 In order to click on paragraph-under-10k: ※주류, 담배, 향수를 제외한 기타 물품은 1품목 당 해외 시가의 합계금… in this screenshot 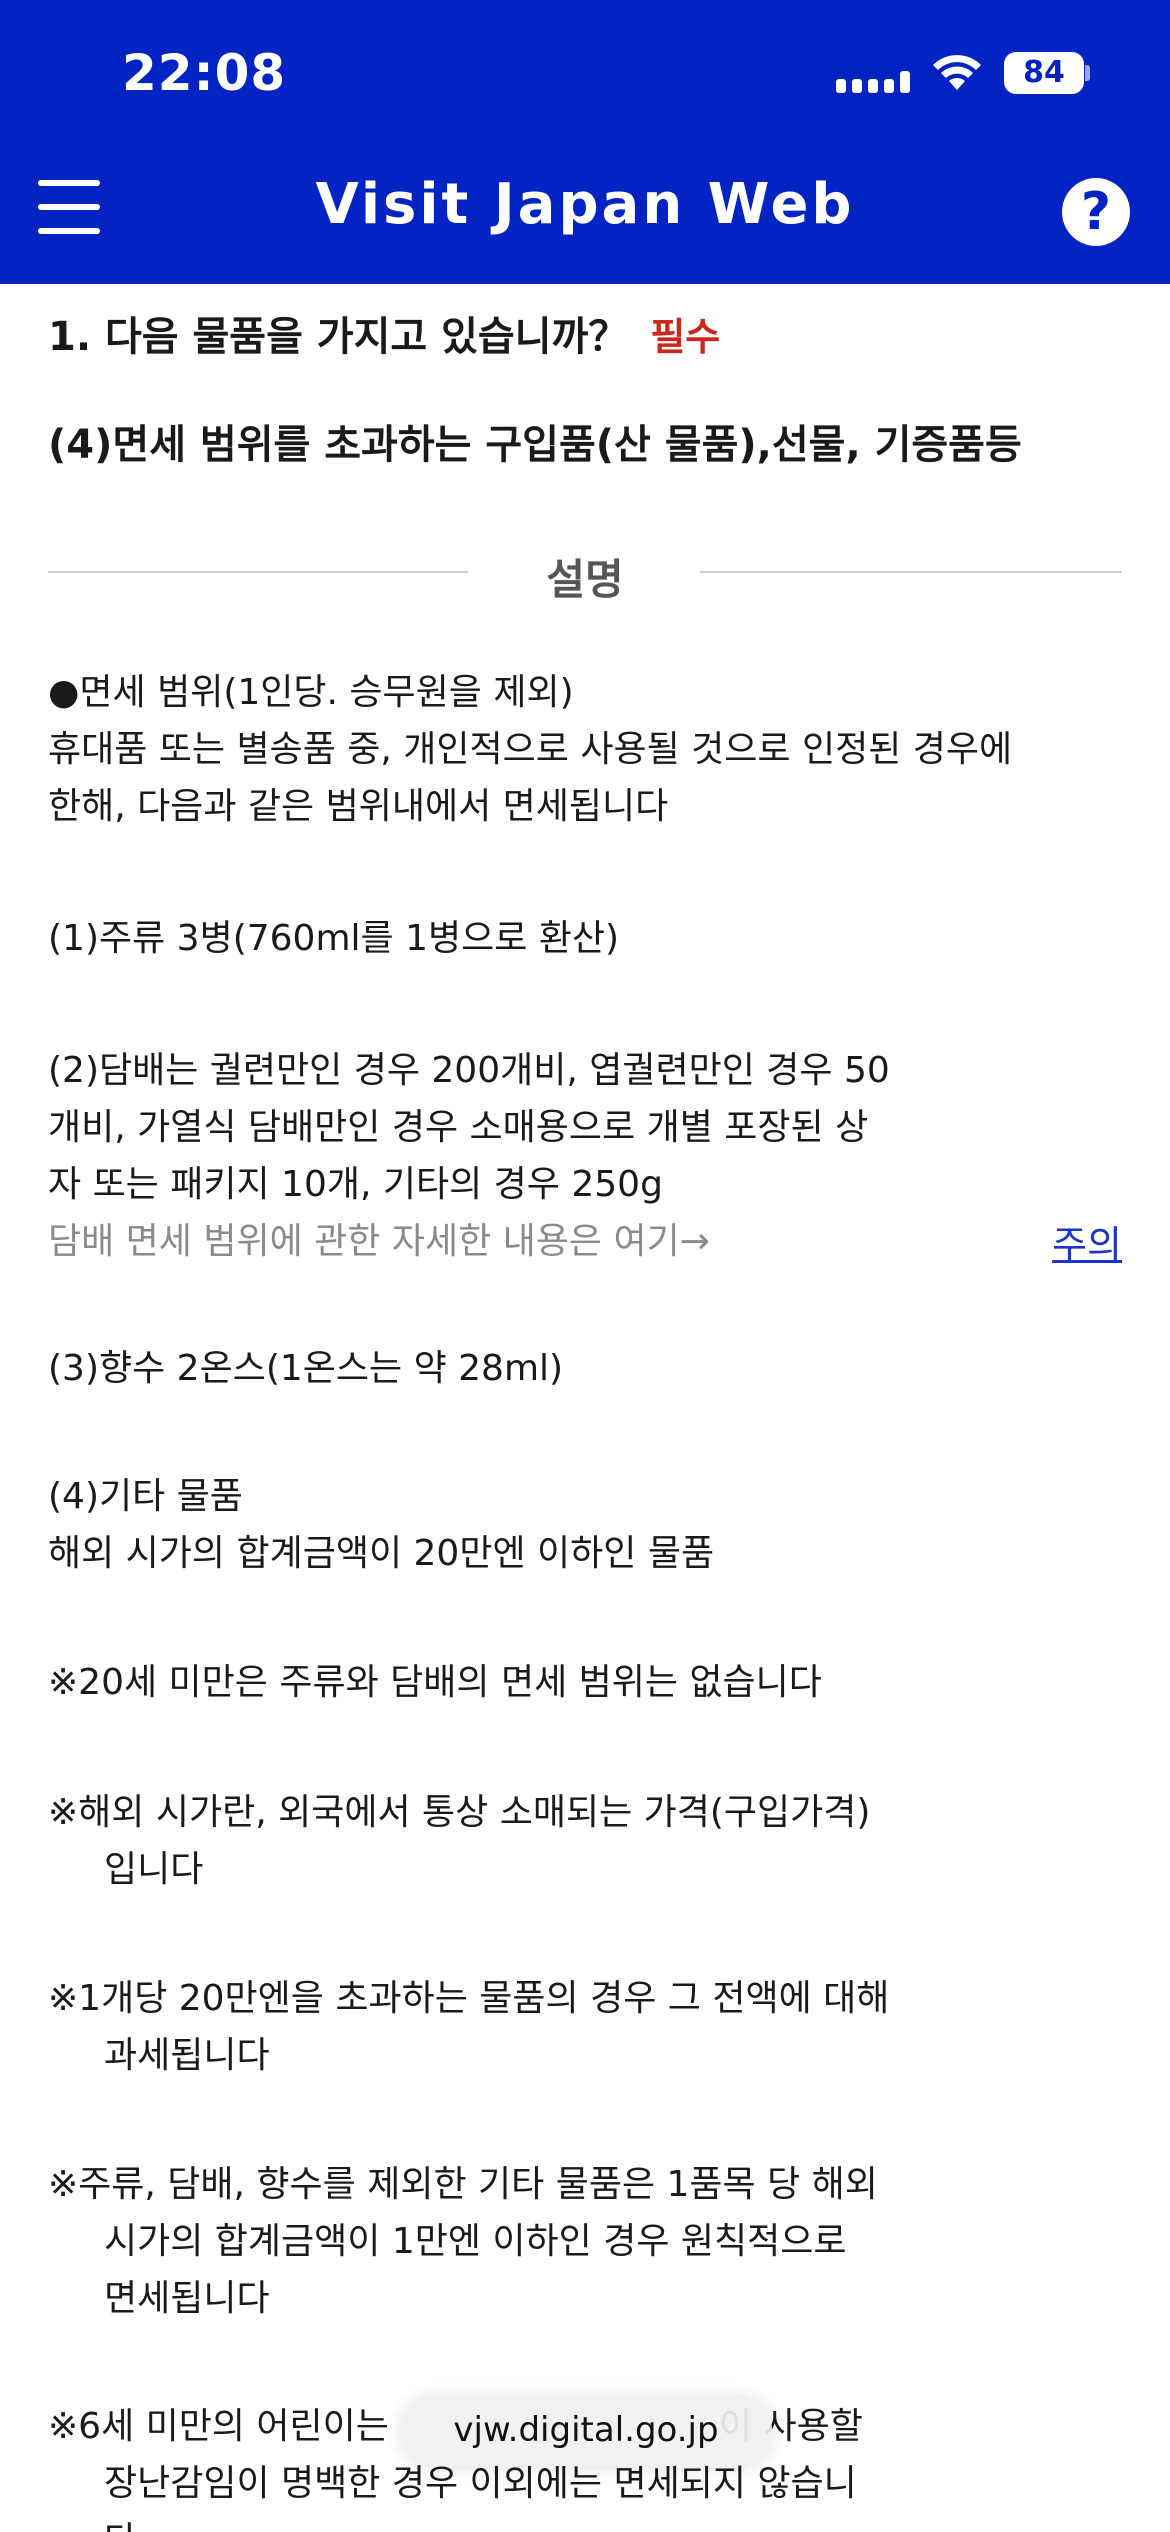, I will do `click(463, 2241)`.